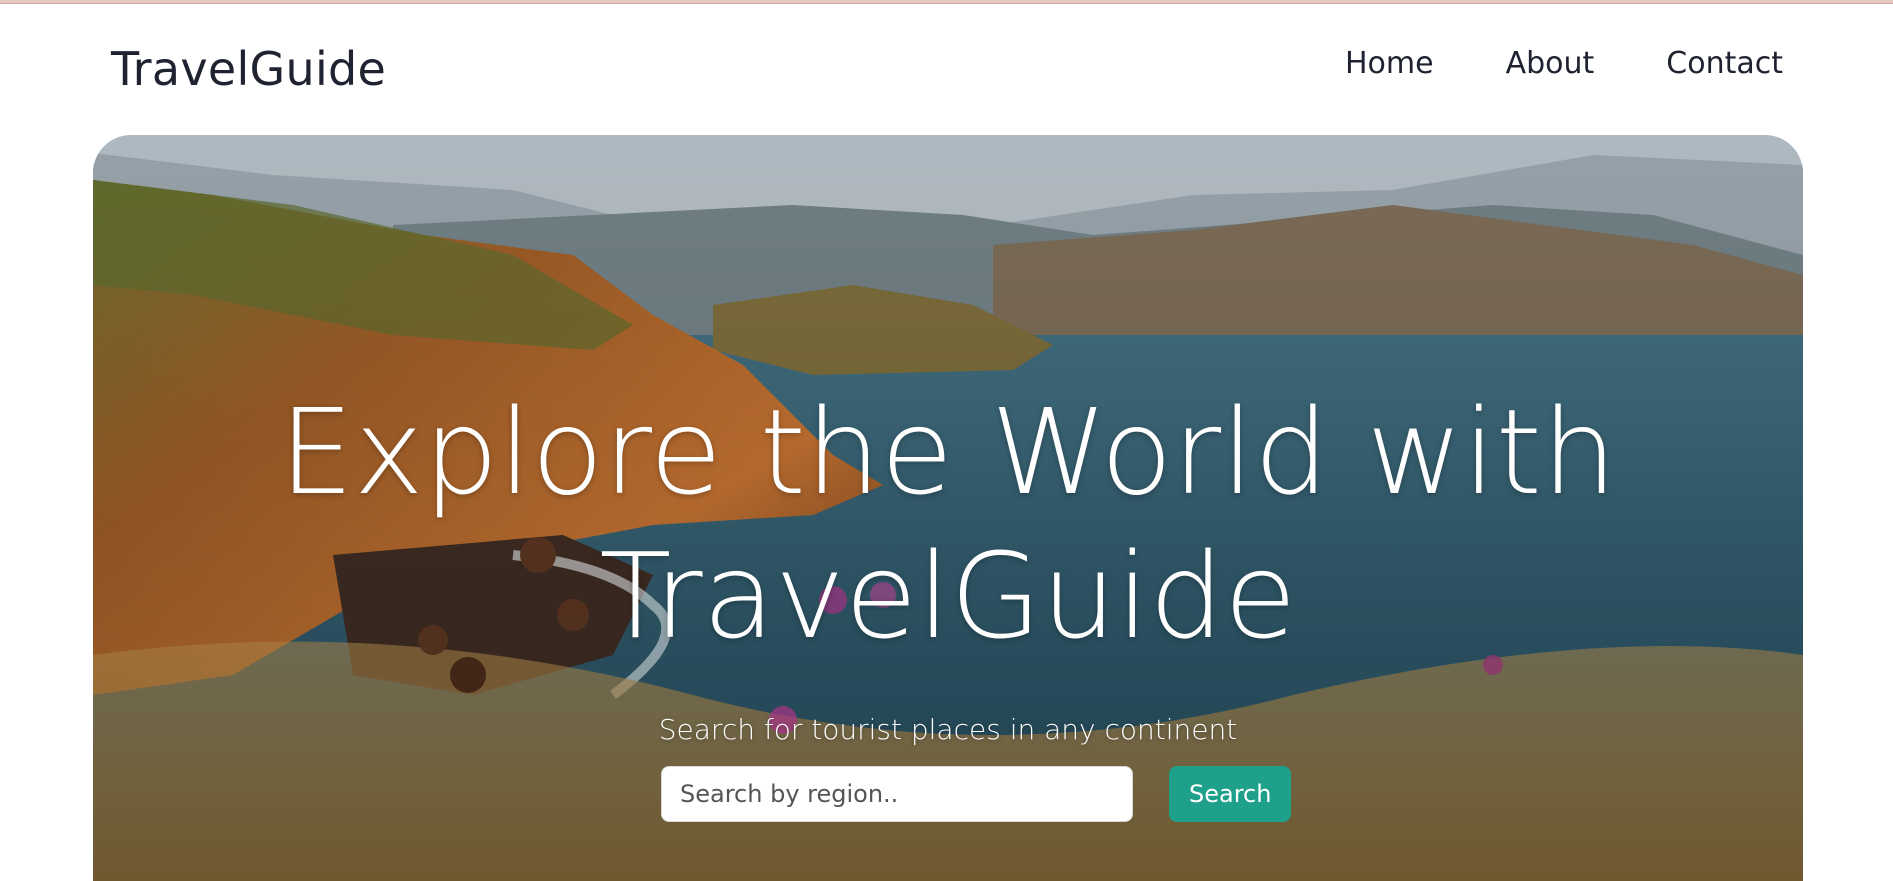 The height and width of the screenshot is (881, 1893). Describe the element at coordinates (1230, 794) in the screenshot. I see `search-button: Search` at that location.